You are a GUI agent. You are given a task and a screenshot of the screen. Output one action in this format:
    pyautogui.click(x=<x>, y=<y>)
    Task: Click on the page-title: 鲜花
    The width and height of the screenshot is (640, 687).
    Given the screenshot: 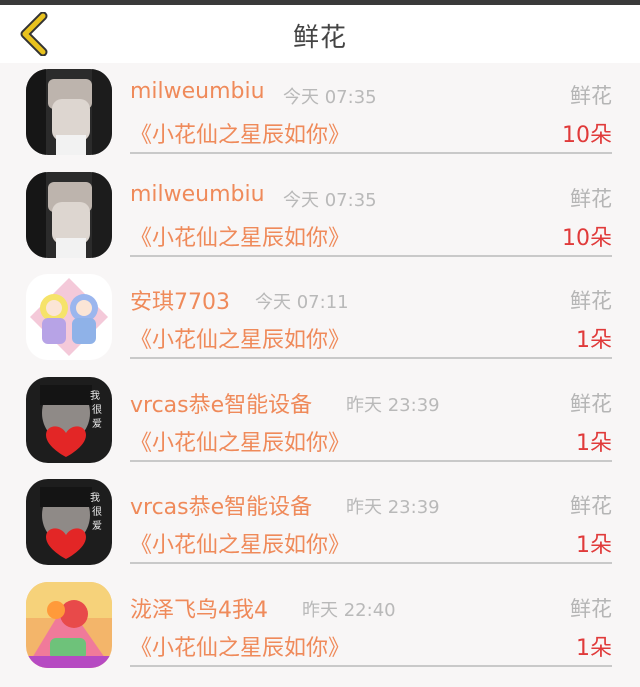 What is the action you would take?
    pyautogui.click(x=319, y=38)
    